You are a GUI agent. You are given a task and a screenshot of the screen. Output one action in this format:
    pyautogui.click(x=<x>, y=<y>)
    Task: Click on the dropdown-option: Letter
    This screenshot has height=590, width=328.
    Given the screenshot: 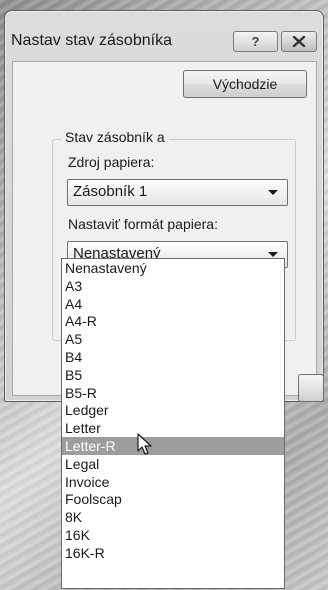 What is the action you would take?
    pyautogui.click(x=173, y=428)
    